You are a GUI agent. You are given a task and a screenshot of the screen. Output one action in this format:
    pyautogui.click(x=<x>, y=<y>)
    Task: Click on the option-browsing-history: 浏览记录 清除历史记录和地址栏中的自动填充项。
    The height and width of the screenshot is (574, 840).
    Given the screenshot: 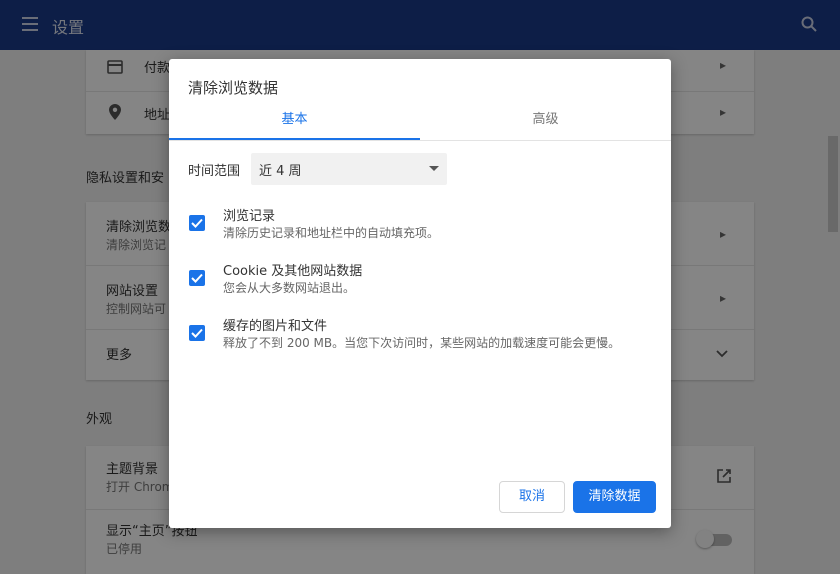 What is the action you would take?
    pyautogui.click(x=420, y=226)
    